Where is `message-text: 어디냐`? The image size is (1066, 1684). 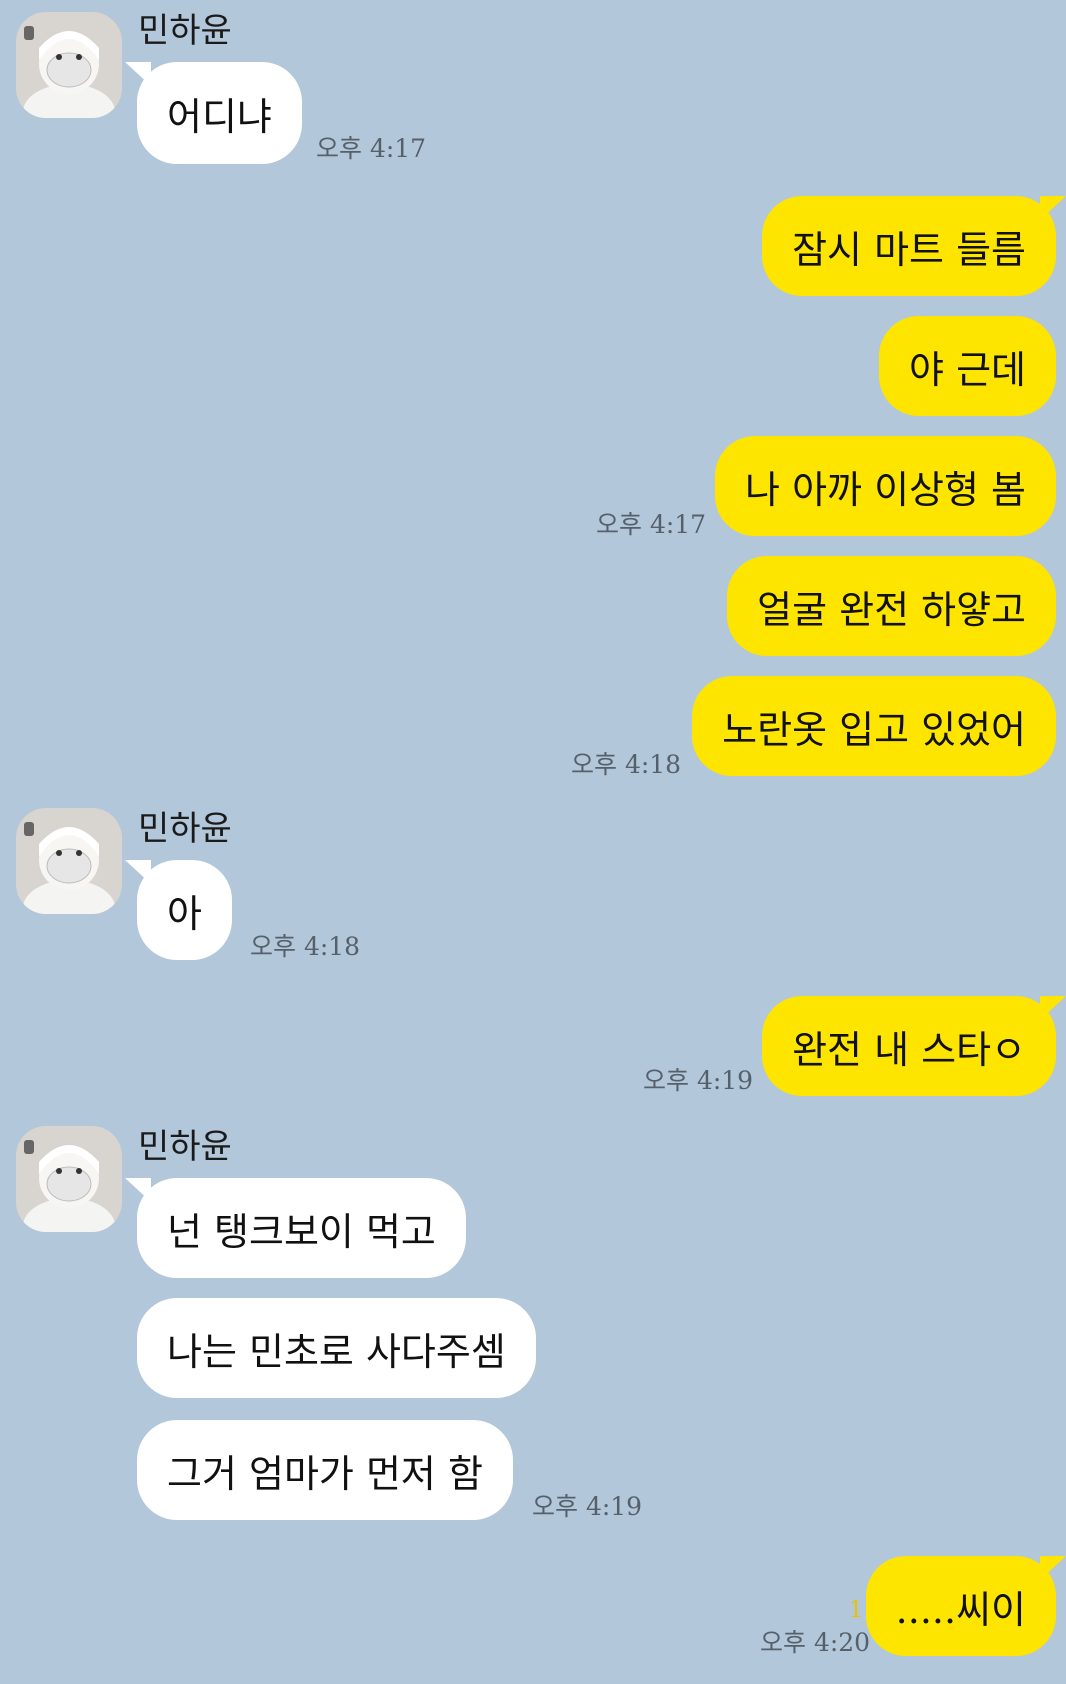
message-text: 어디냐 is located at coordinates (219, 116).